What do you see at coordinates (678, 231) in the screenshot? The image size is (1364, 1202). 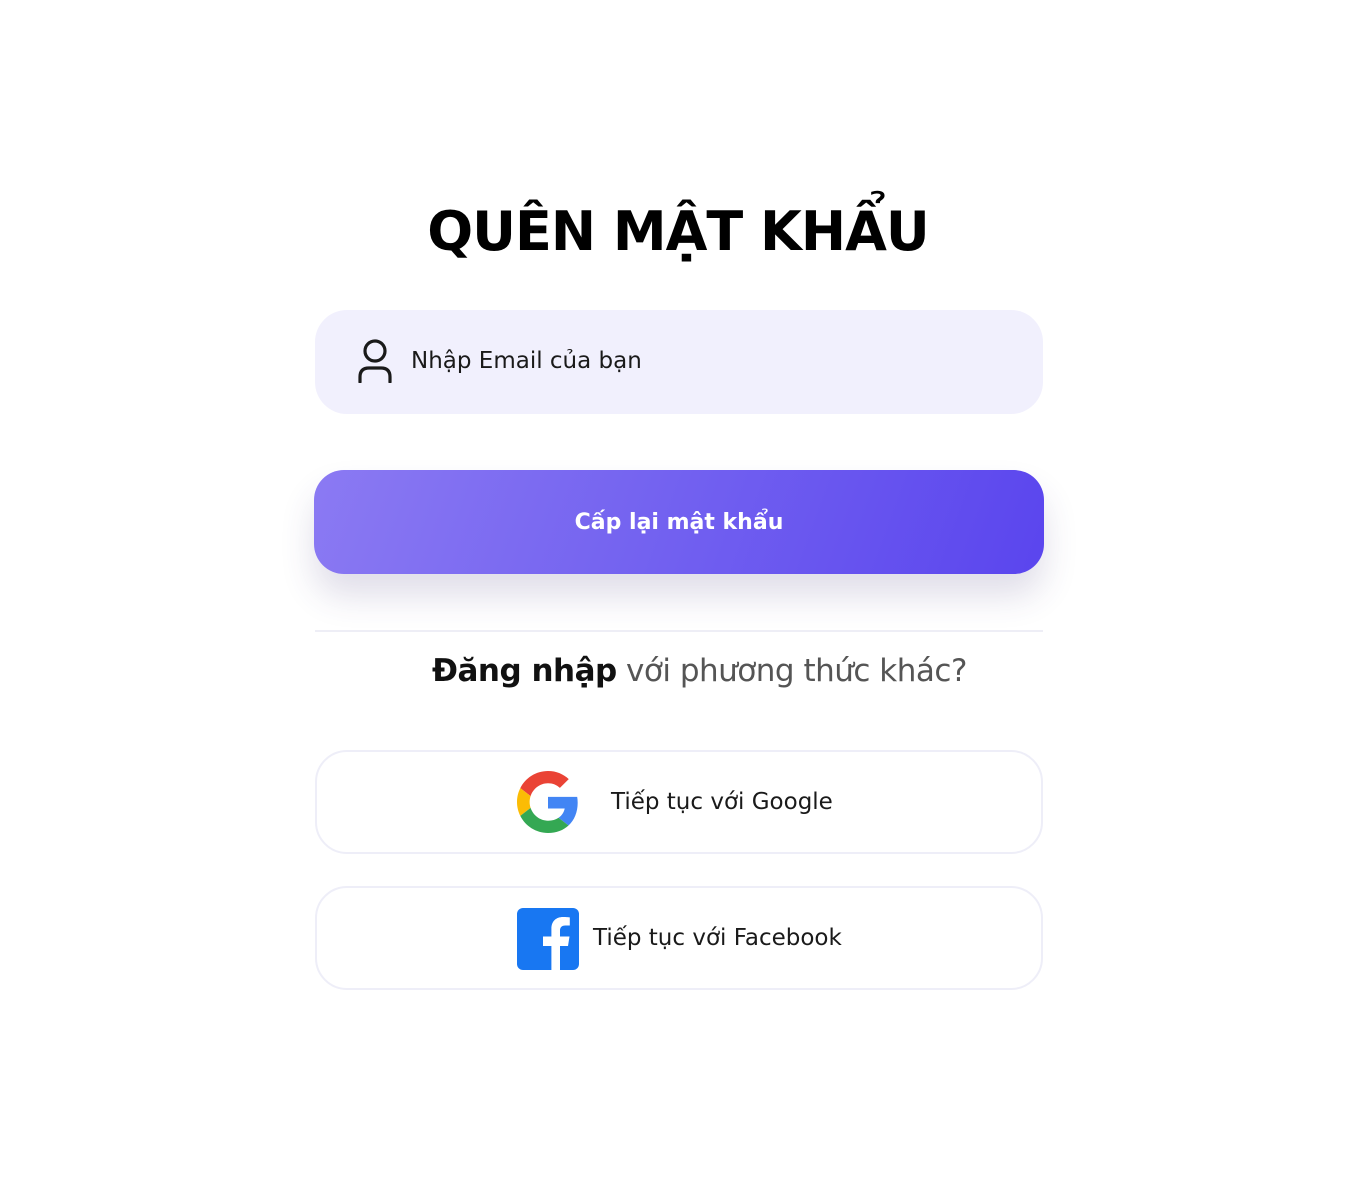 I see `page-title: QUÊN MẬT KHẨU` at bounding box center [678, 231].